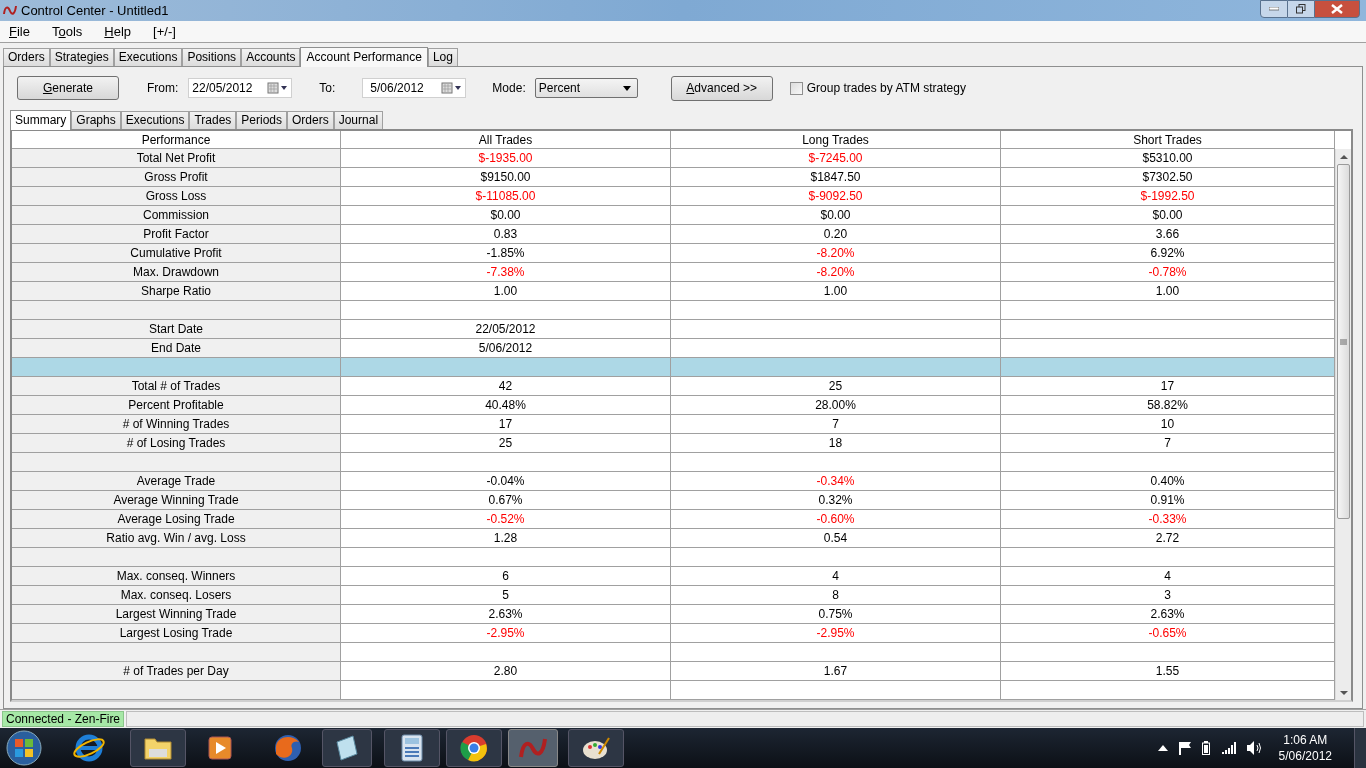  What do you see at coordinates (176, 481) in the screenshot?
I see `row-header: Average Trade` at bounding box center [176, 481].